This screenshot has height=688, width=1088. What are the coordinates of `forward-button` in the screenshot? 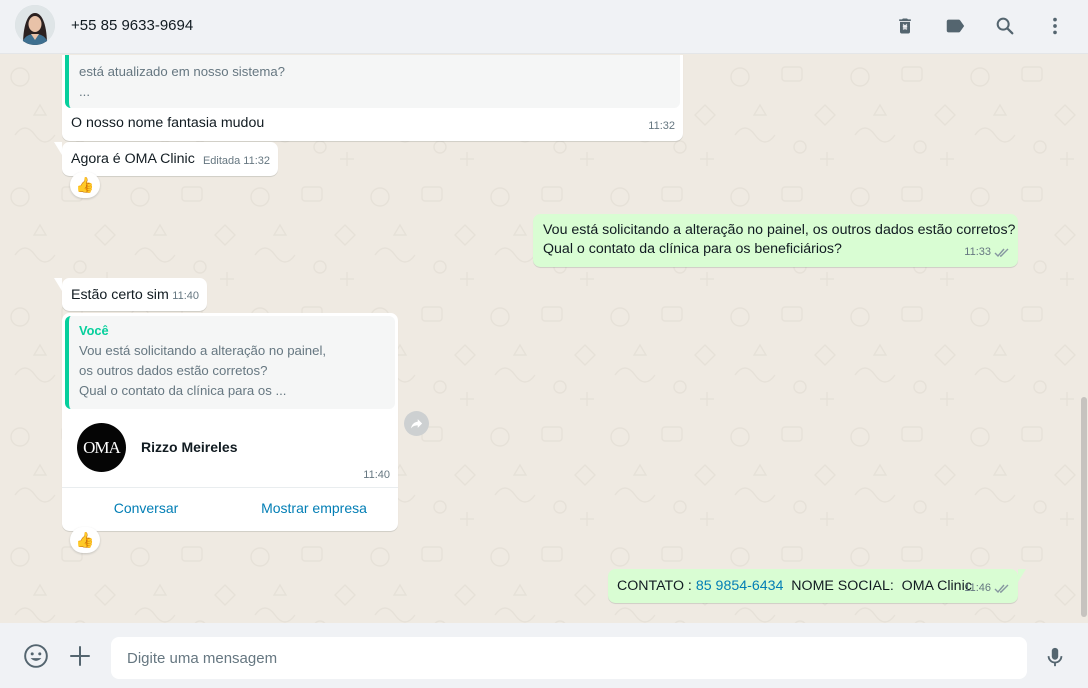 It's located at (416, 423).